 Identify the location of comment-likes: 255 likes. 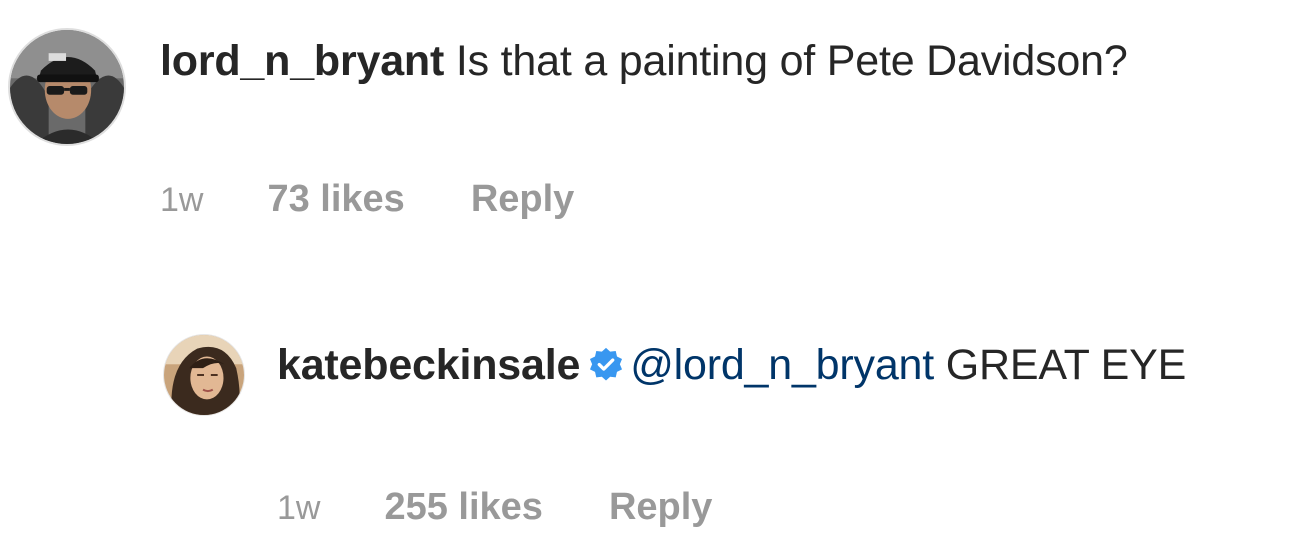
(463, 507).